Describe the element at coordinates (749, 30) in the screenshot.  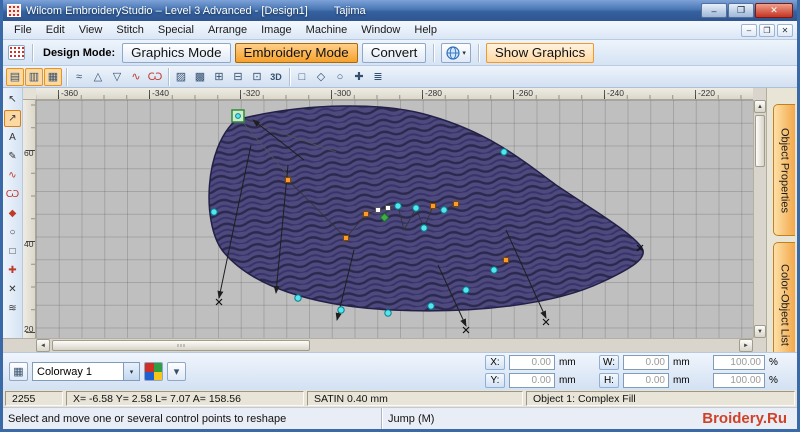
I see `mdi-minimize-button: –` at that location.